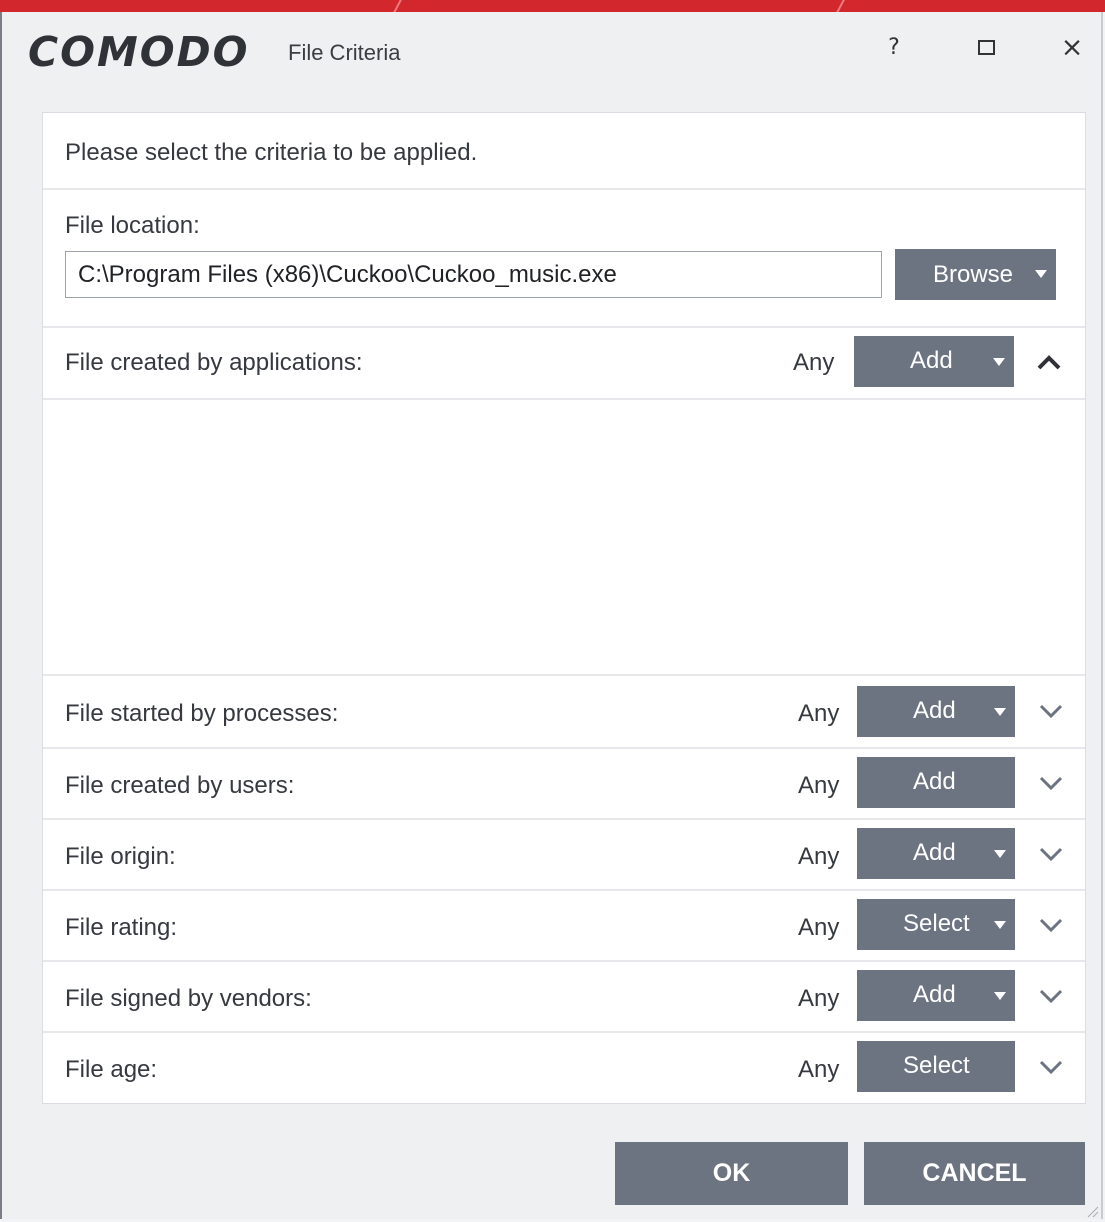 Image resolution: width=1105 pixels, height=1222 pixels. What do you see at coordinates (121, 927) in the screenshot?
I see `criteria-label: File rating:` at bounding box center [121, 927].